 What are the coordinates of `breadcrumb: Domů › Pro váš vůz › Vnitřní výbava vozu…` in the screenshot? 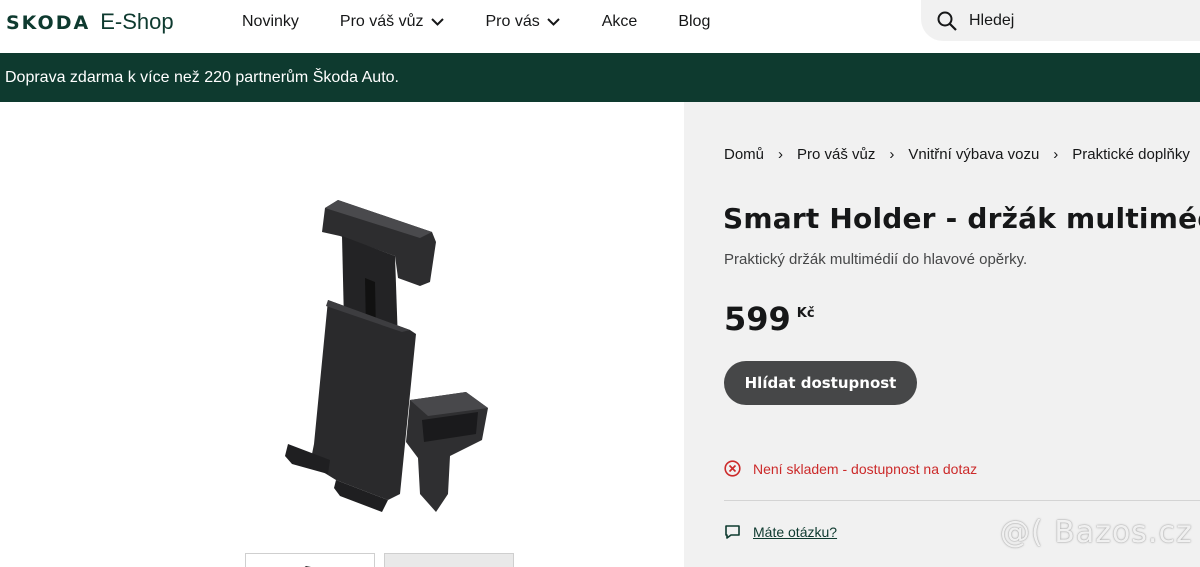 It's located at (957, 154).